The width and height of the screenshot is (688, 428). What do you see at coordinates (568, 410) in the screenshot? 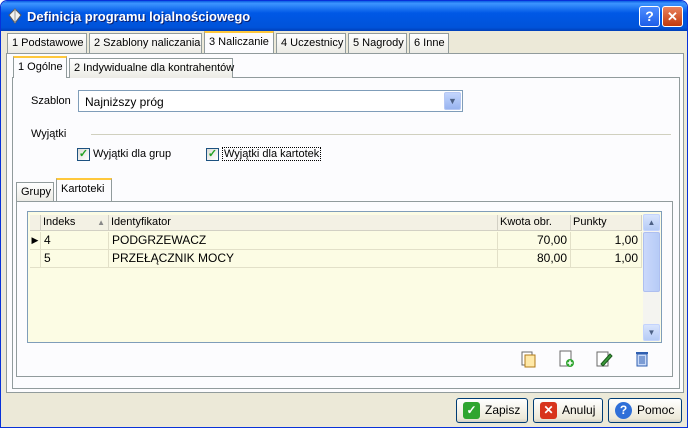
I see `cancel-button: ✕ Anuluj` at bounding box center [568, 410].